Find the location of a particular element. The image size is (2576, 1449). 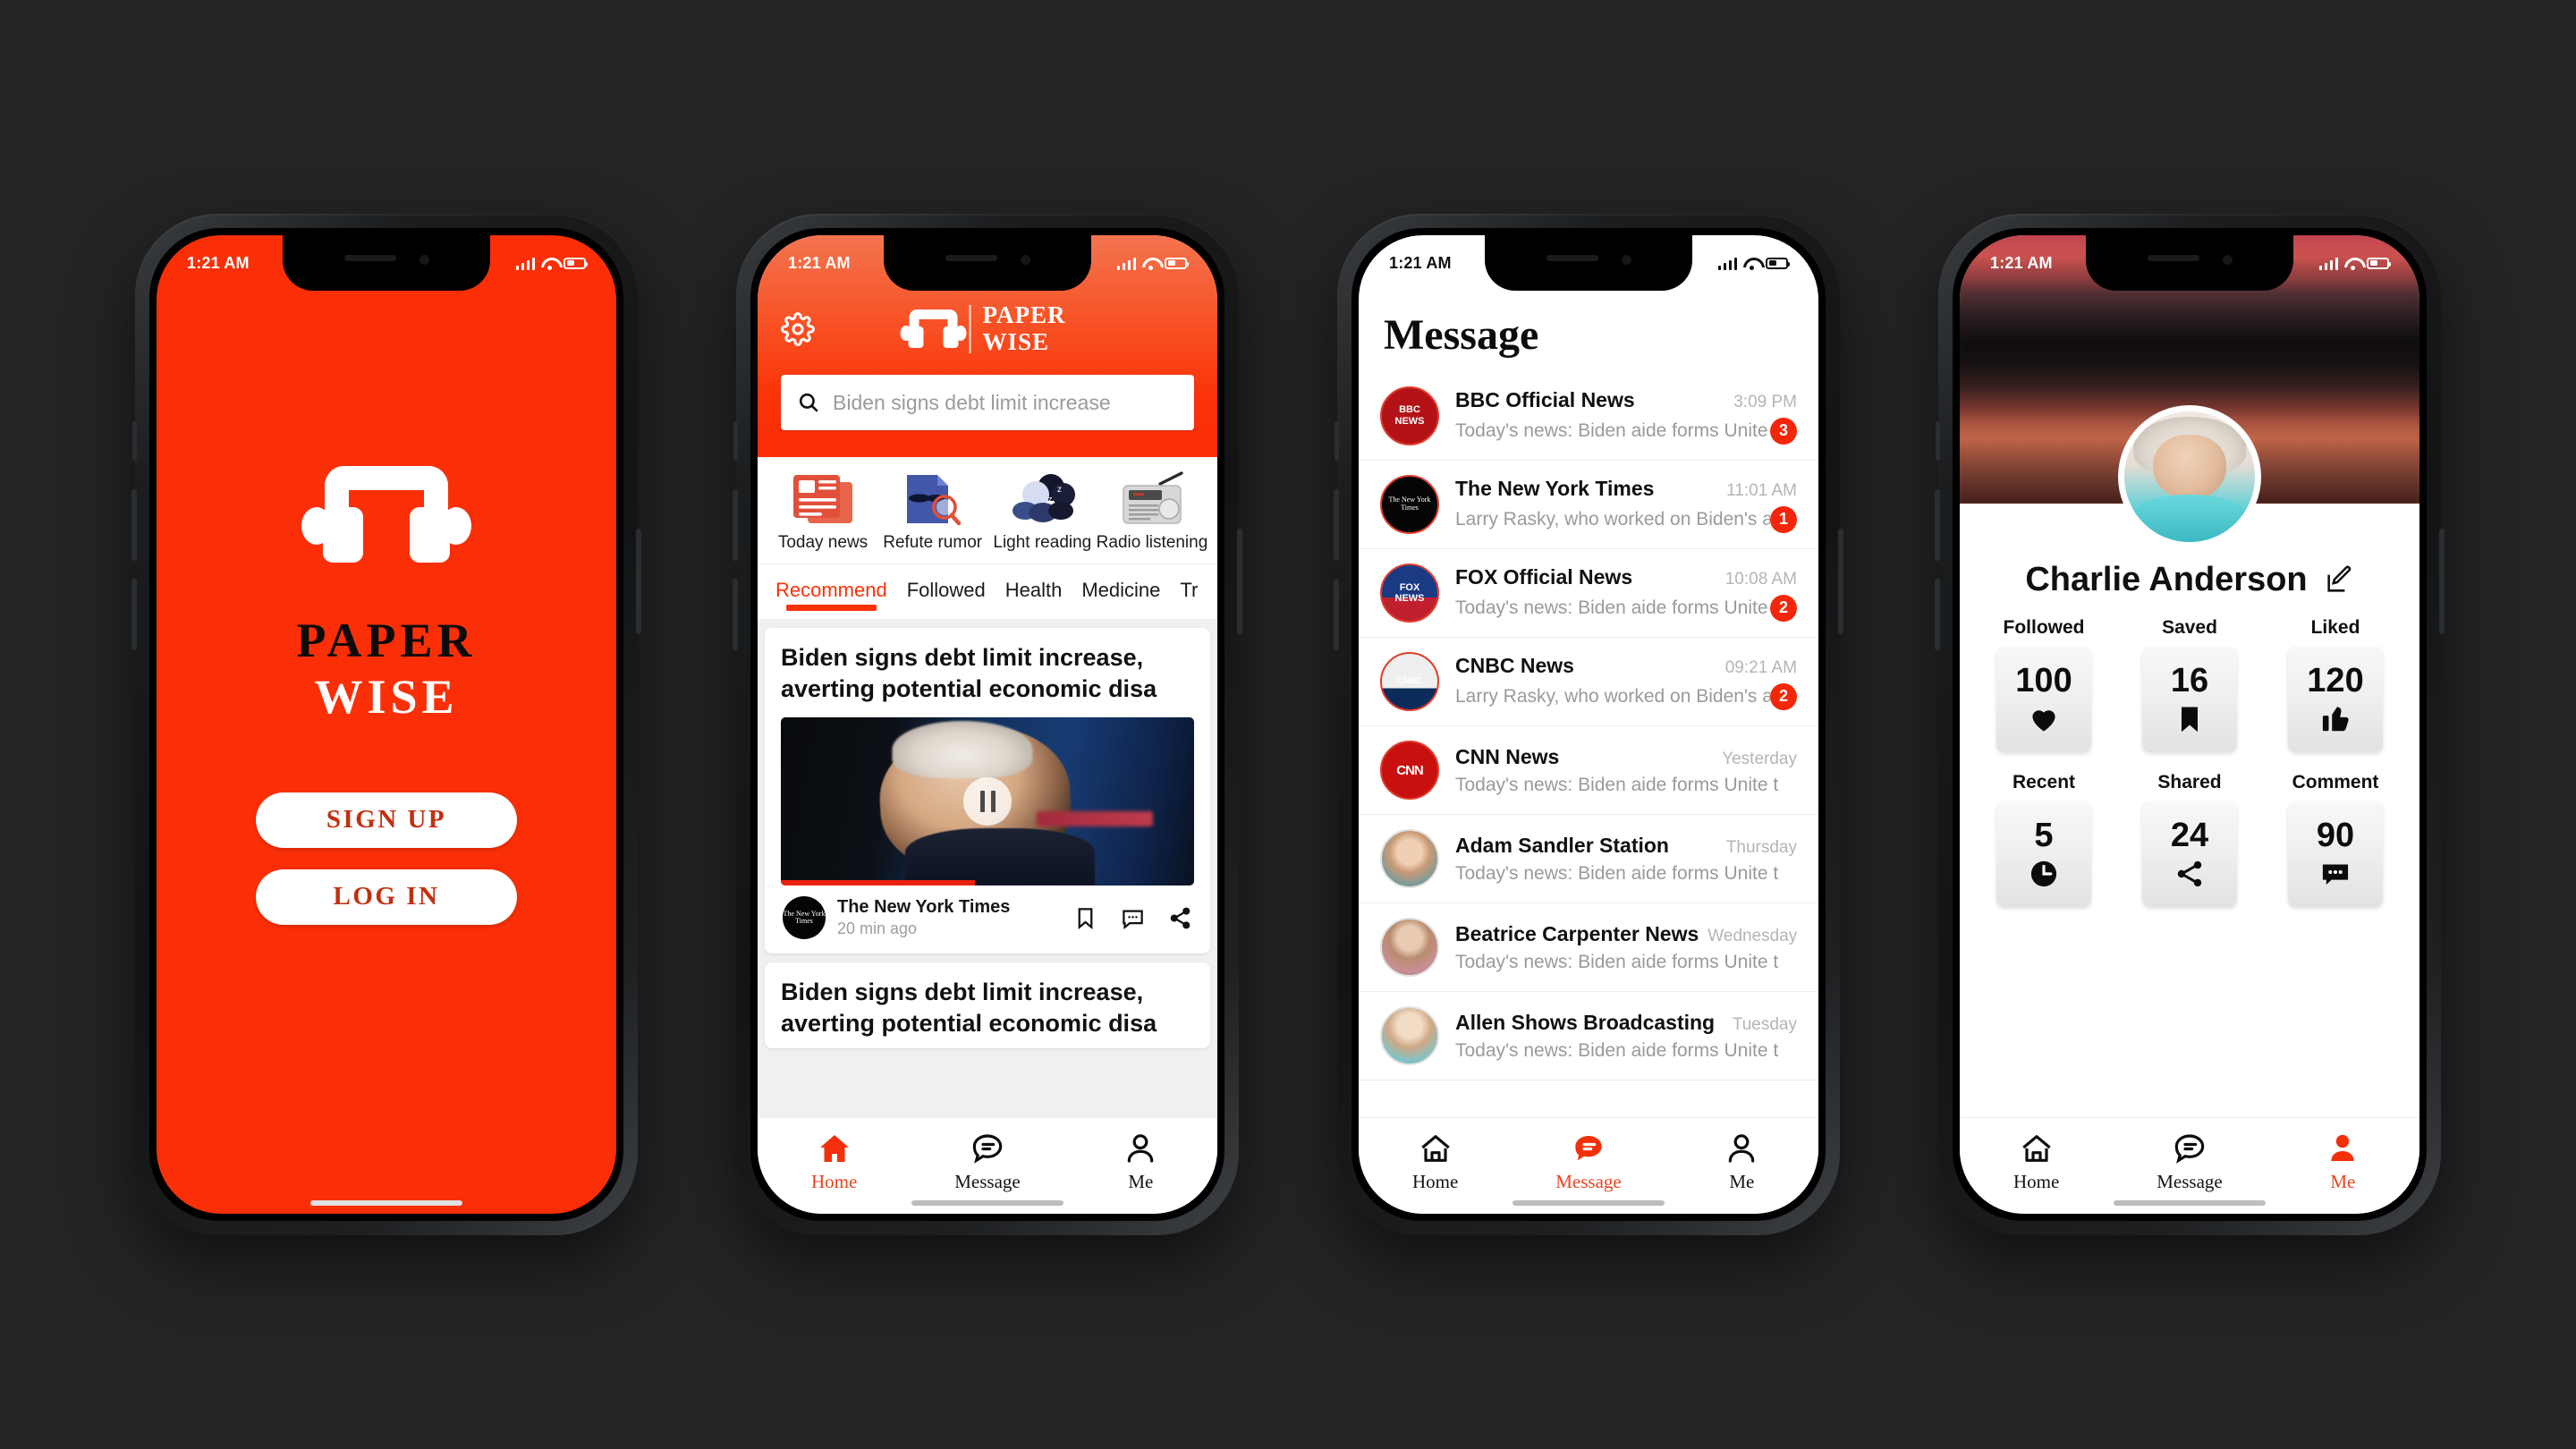

stat-liked: Liked 120 is located at coordinates (2335, 684).